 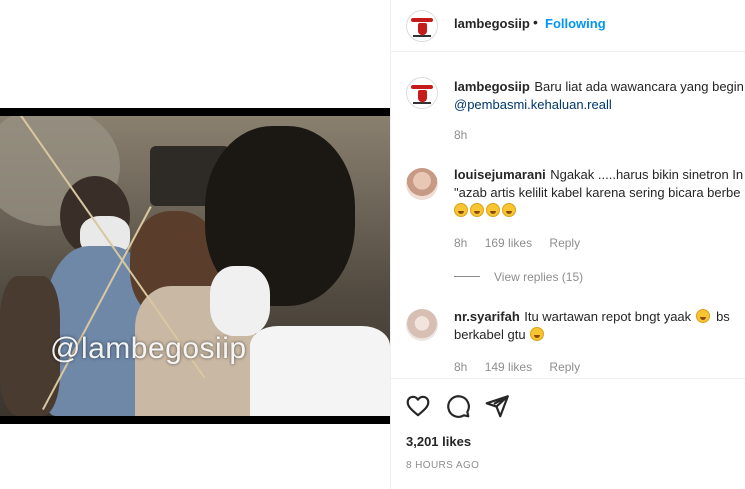 What do you see at coordinates (490, 334) in the screenshot?
I see `comment-text-line2: berkabel gtu` at bounding box center [490, 334].